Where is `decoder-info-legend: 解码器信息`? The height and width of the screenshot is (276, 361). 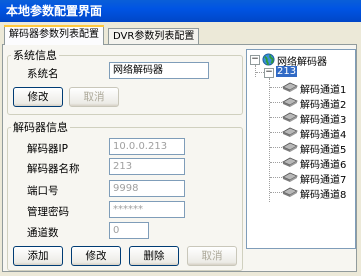 decoder-info-legend: 解码器信息 is located at coordinates (40, 127).